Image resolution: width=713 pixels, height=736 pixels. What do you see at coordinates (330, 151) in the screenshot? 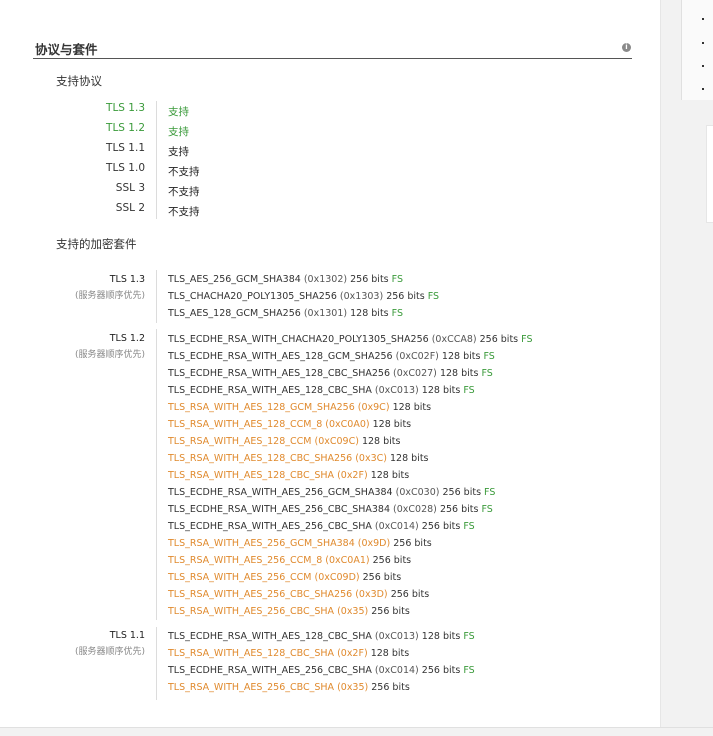
I see `protocol-row: TLS 1.1 支持` at bounding box center [330, 151].